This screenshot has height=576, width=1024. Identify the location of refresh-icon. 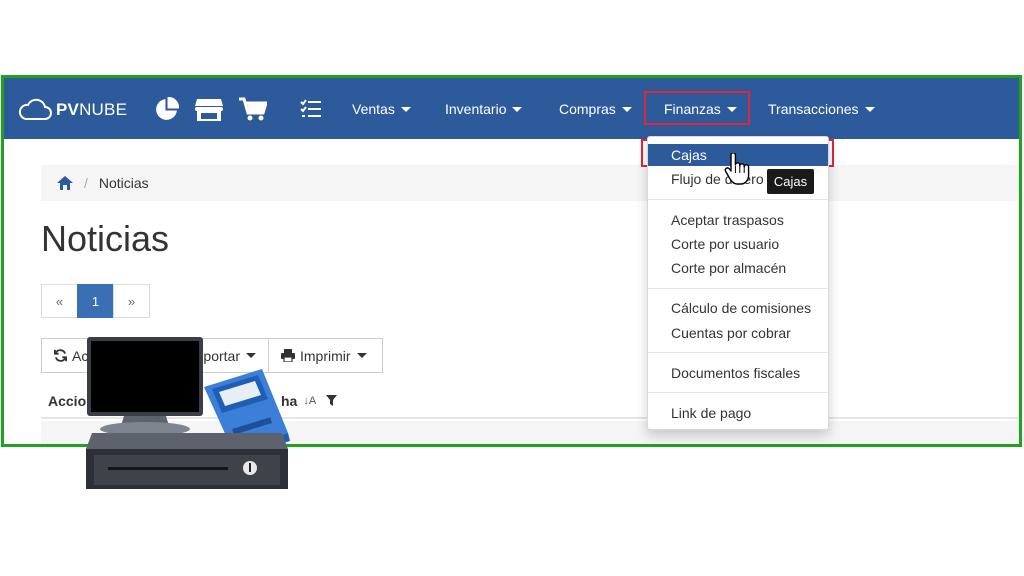
(60, 355).